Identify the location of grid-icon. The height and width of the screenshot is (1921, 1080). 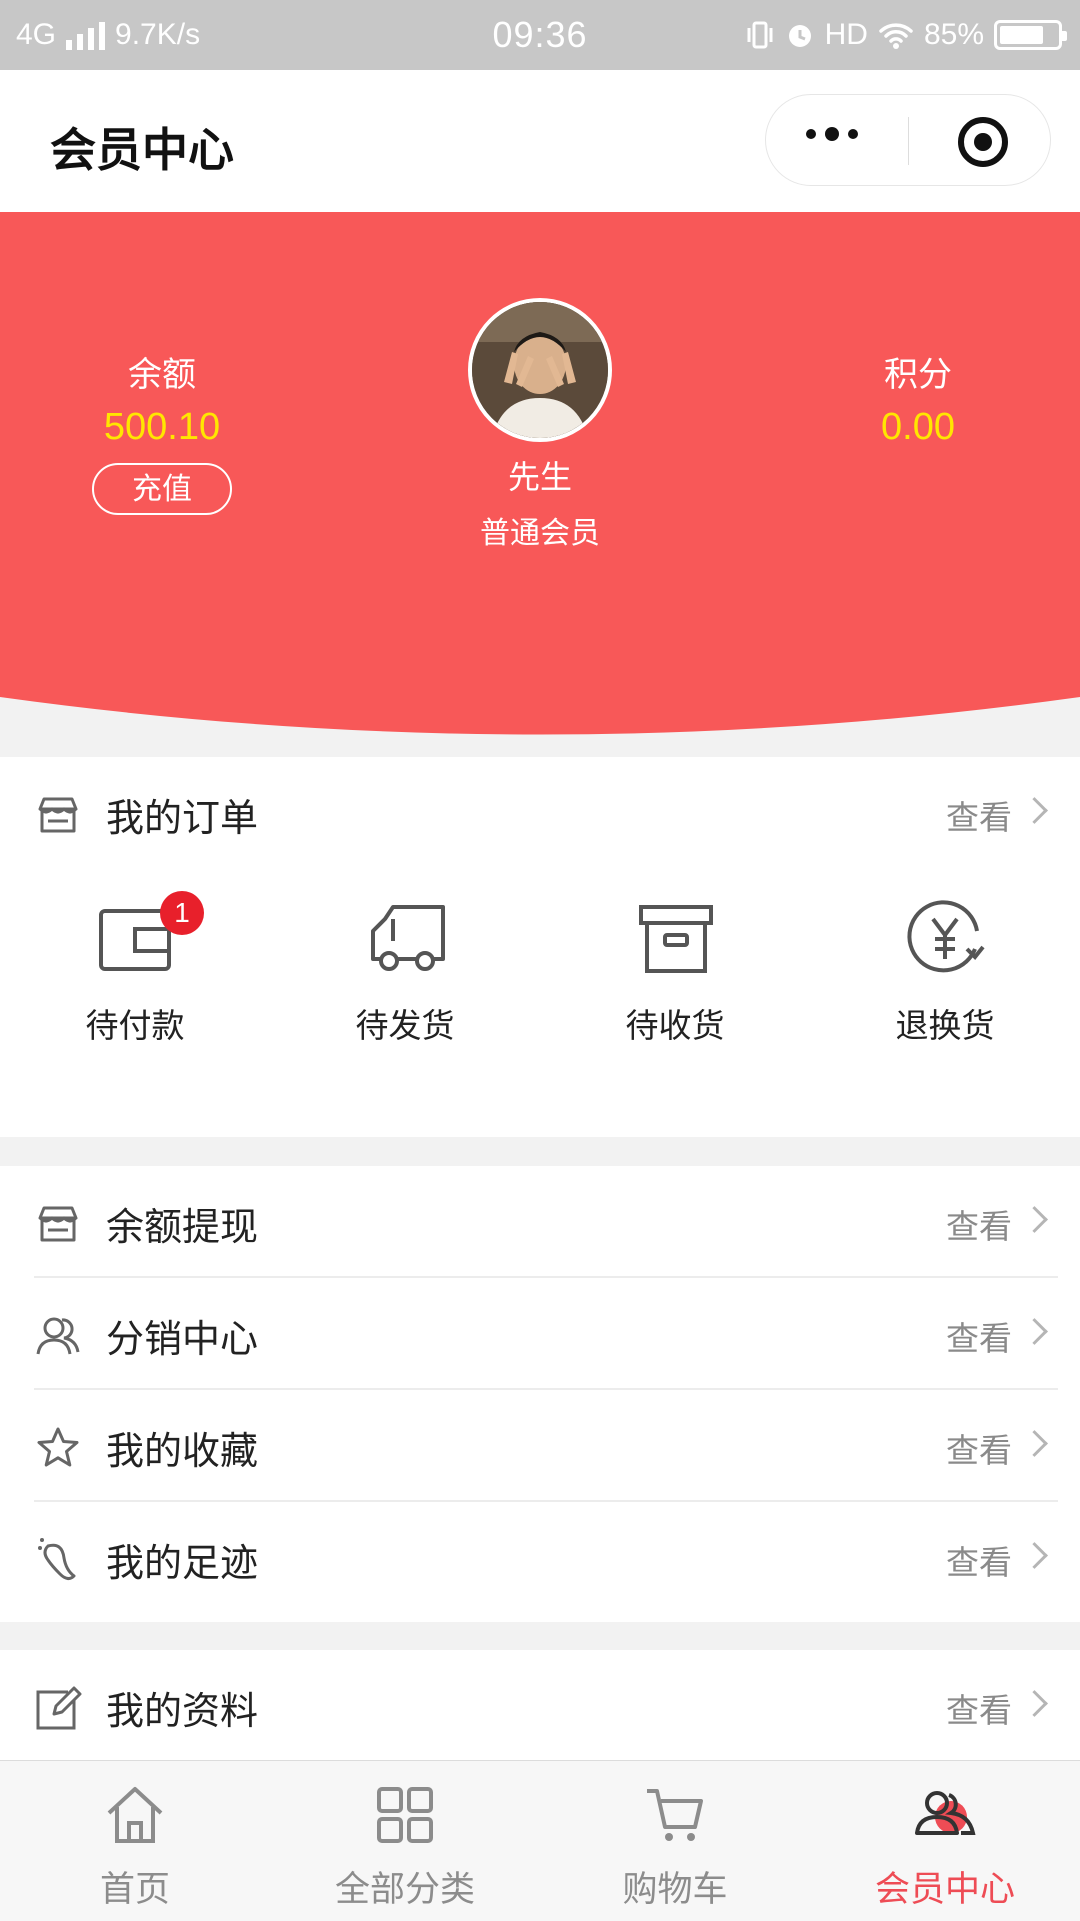
(405, 1815).